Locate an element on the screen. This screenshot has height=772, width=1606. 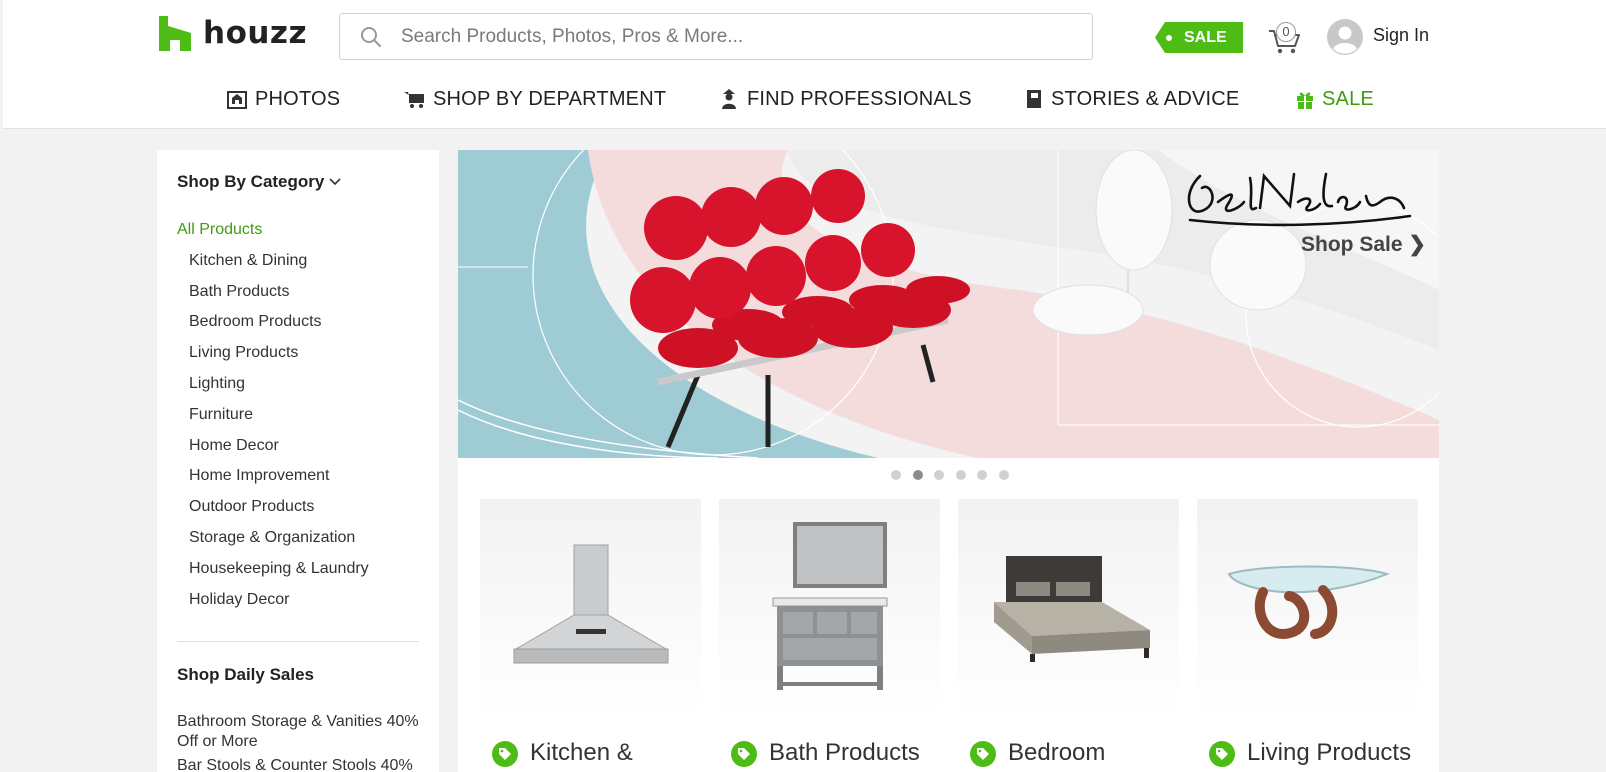
category-living-products: Living Products is located at coordinates (273, 358).